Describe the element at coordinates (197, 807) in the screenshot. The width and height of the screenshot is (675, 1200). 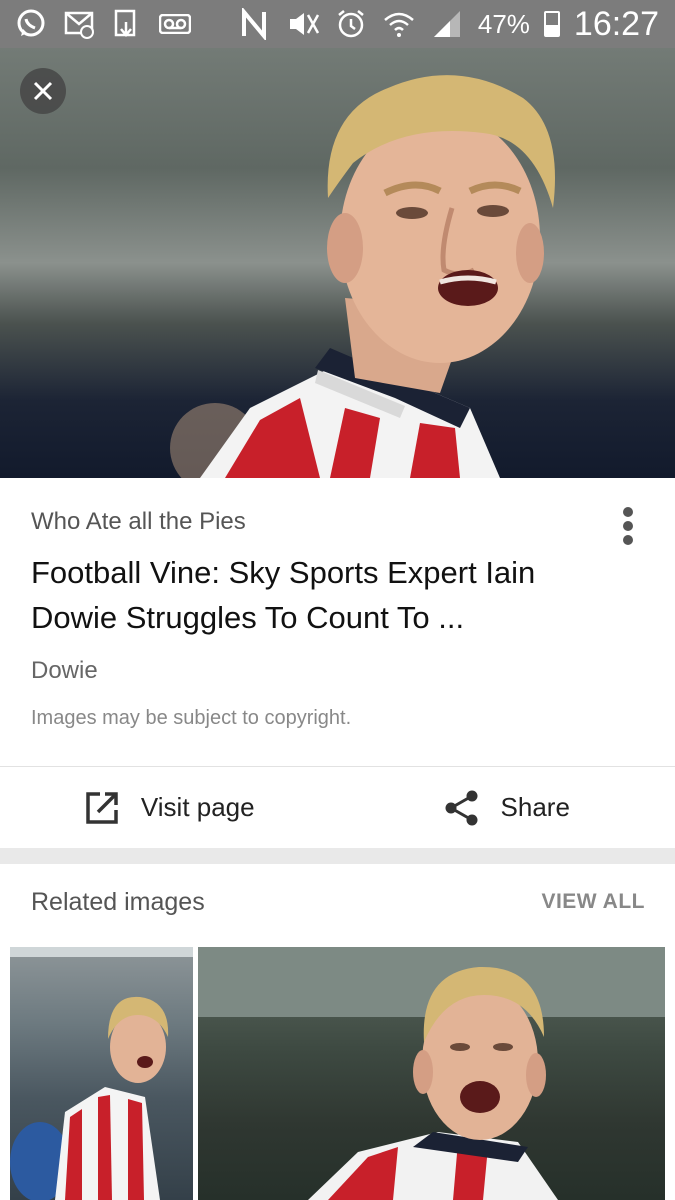
I see `visit-page-label: Visit page` at that location.